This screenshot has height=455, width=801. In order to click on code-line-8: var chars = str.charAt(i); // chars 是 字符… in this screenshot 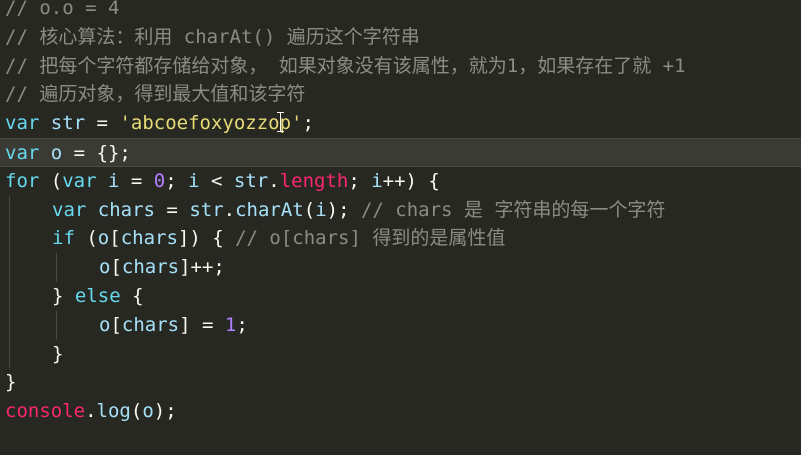, I will do `click(400, 210)`.